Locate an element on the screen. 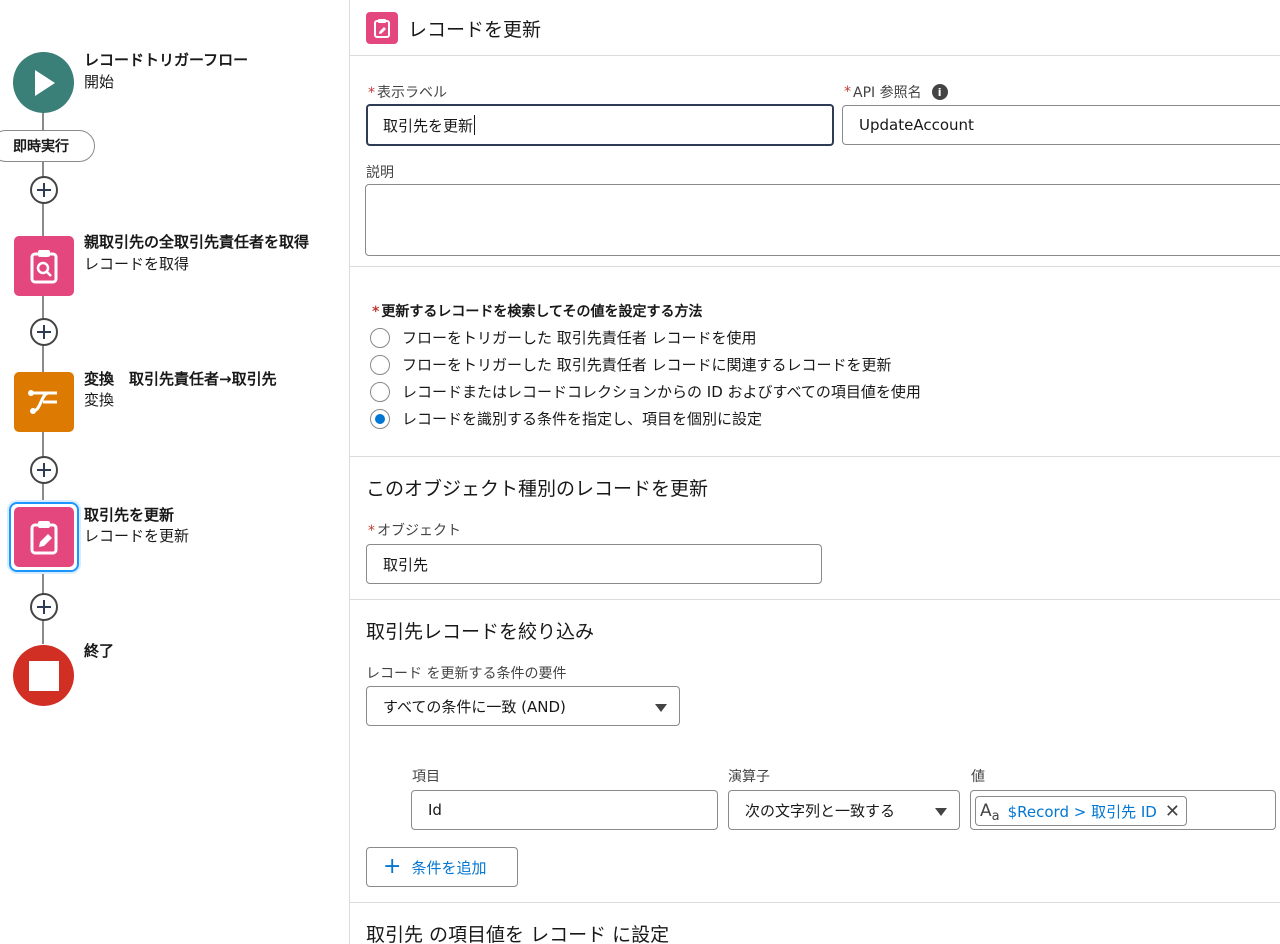  transform-node is located at coordinates (44, 402).